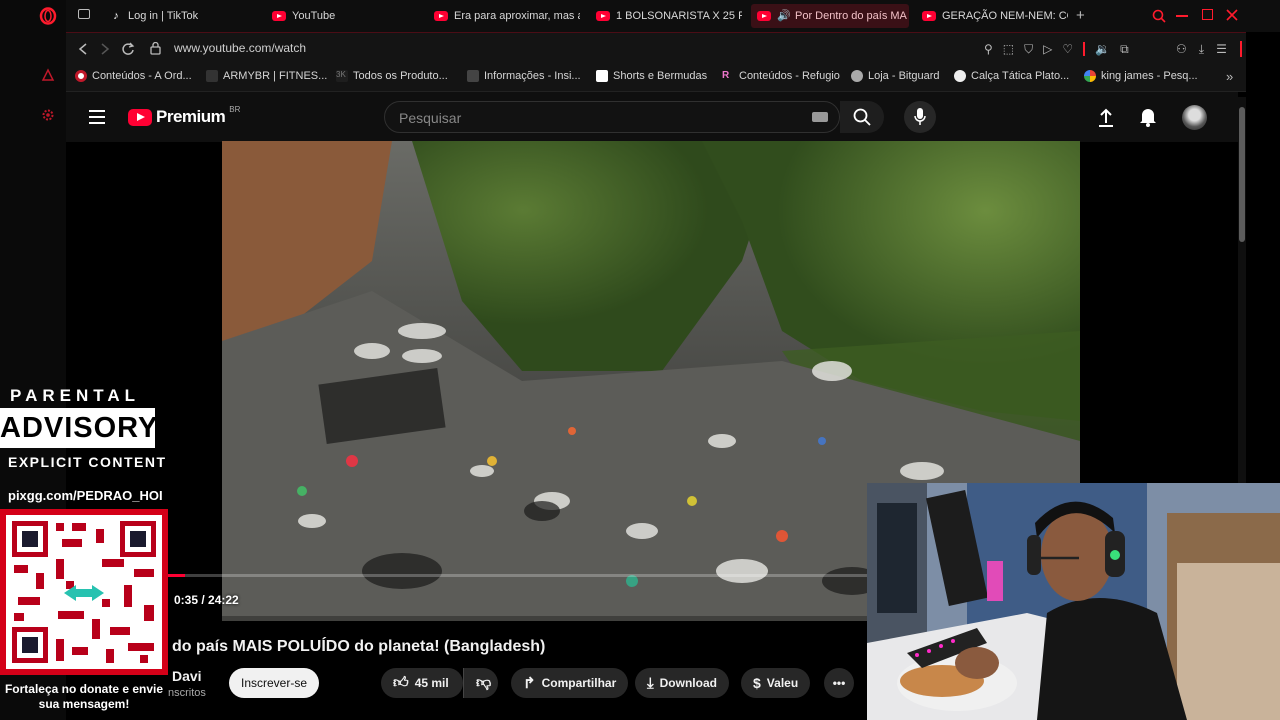 Image resolution: width=1280 pixels, height=720 pixels. I want to click on avatar, so click(1194, 117).